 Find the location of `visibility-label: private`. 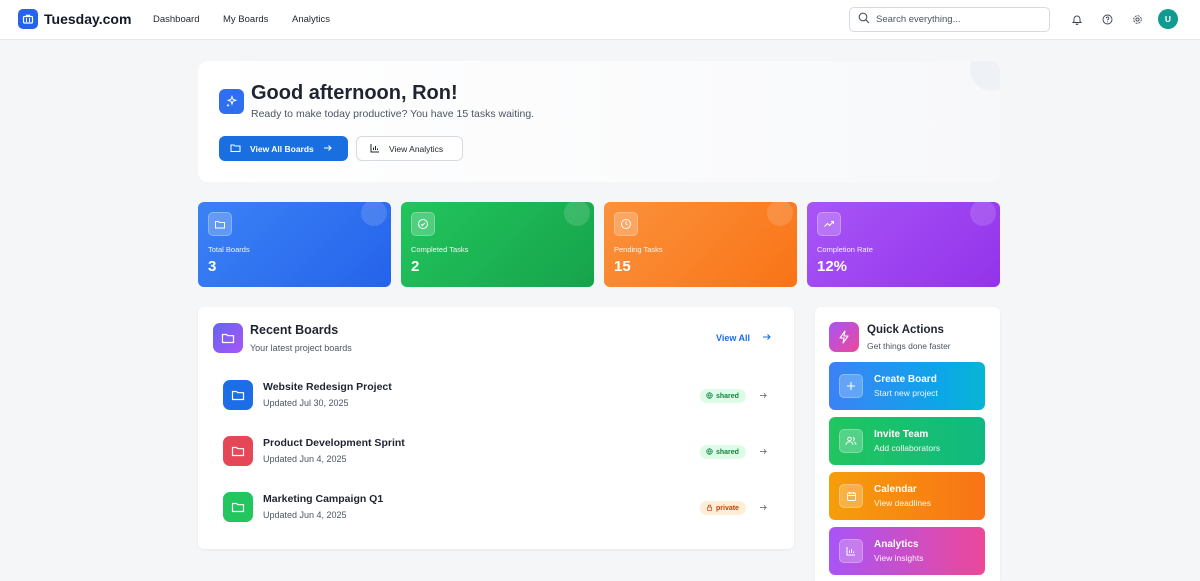

visibility-label: private is located at coordinates (727, 508).